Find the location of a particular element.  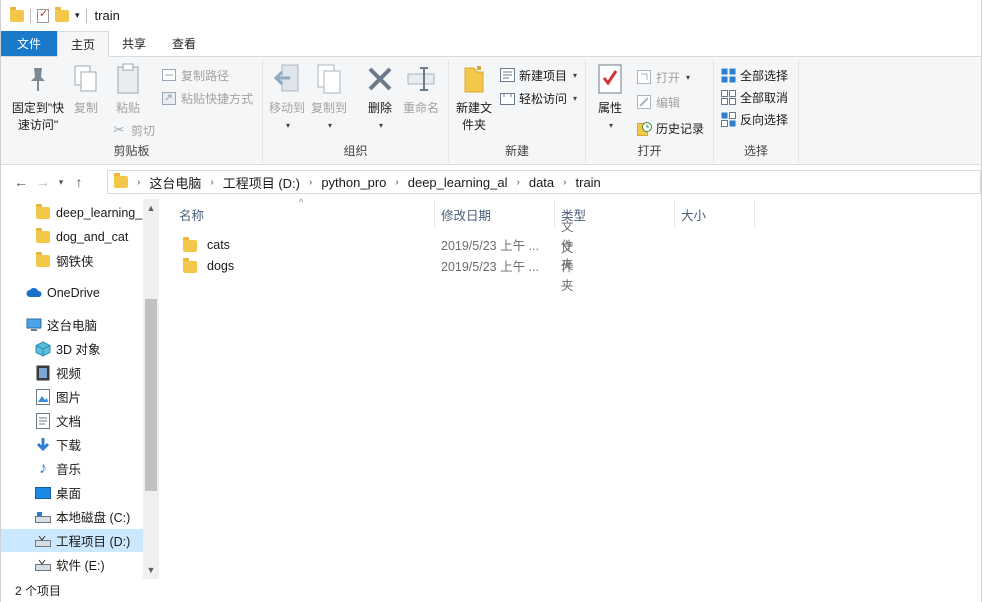

back-arrow-icon: ← is located at coordinates (21, 182).